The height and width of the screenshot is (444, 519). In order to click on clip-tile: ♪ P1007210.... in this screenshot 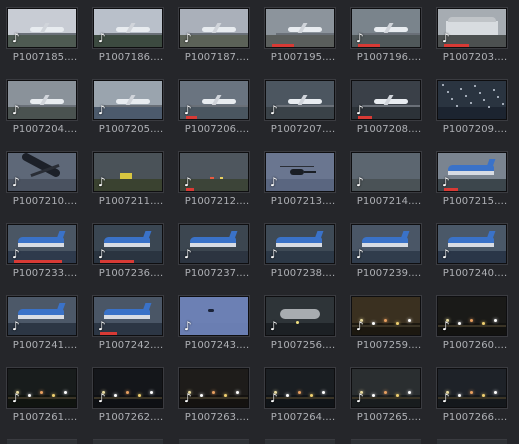, I will do `click(45, 188)`.